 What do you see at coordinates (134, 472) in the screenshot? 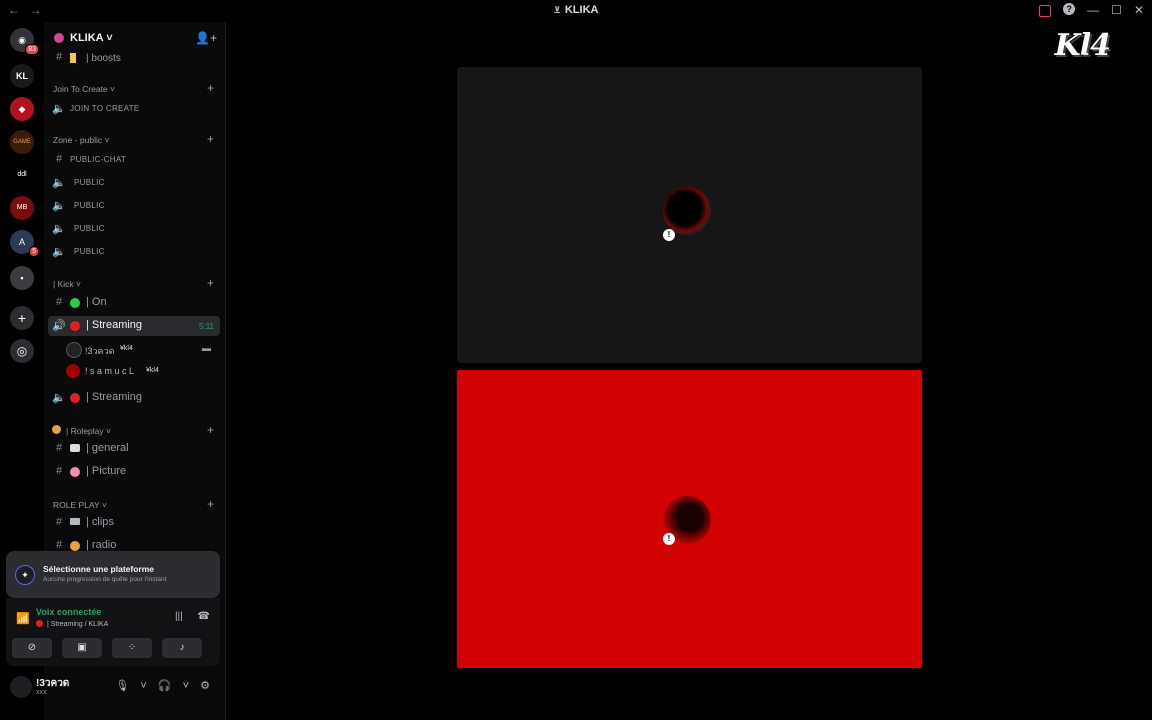
I see `channel-picture: # | Picture` at bounding box center [134, 472].